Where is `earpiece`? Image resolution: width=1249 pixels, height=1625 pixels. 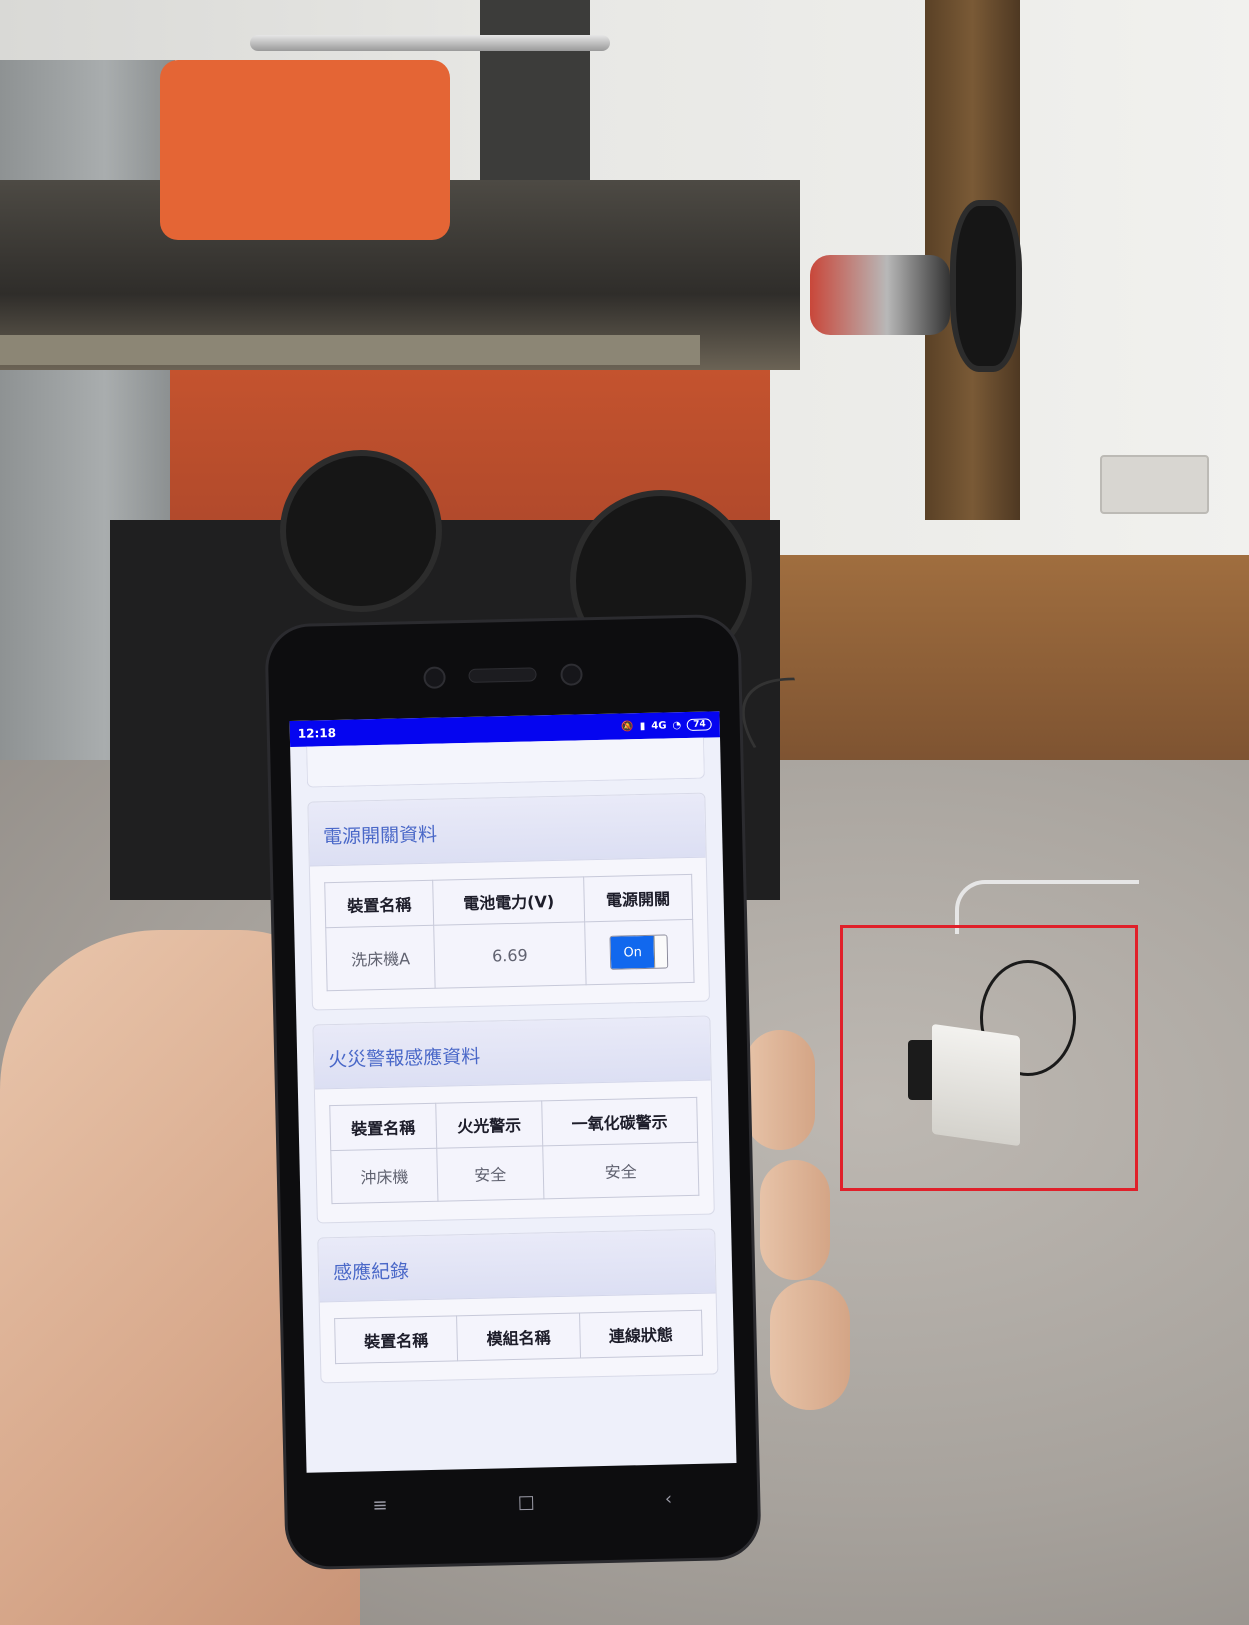 earpiece is located at coordinates (502, 675).